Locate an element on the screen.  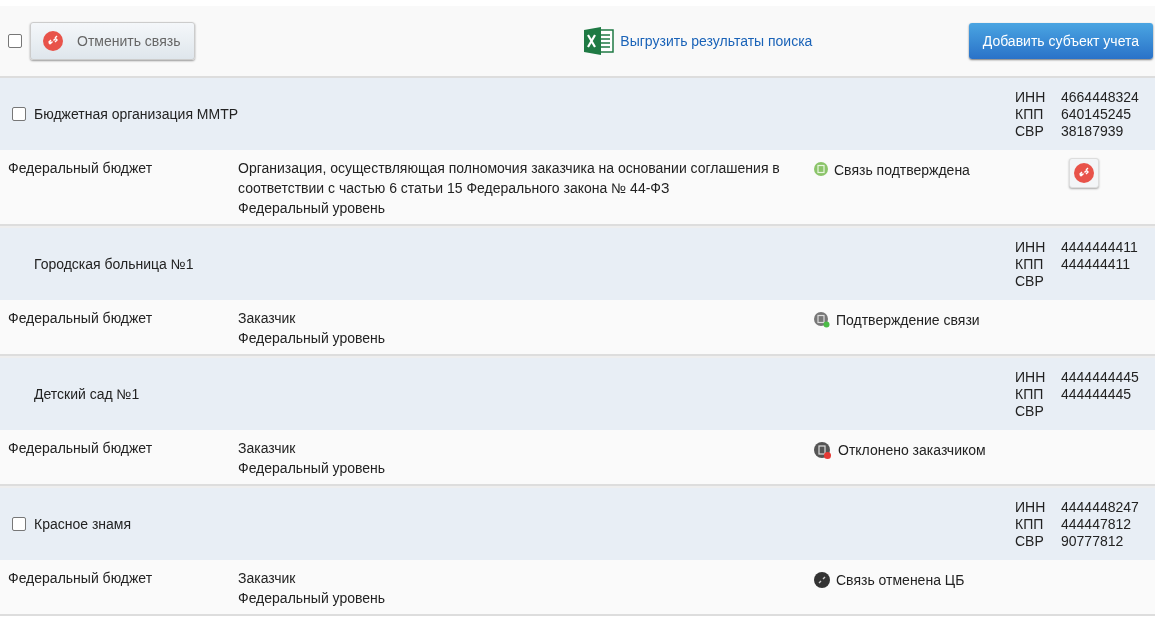
organization-name: Красное знамя is located at coordinates (83, 524).